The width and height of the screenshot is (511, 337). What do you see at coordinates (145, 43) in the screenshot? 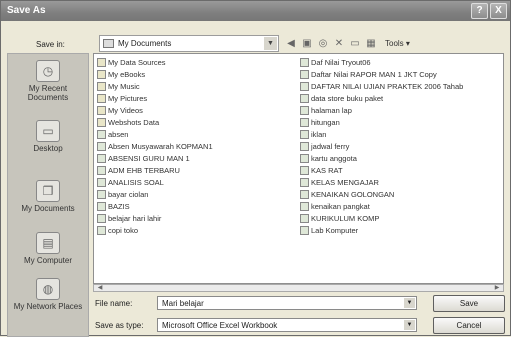
I see `save-in-value: My Documents` at bounding box center [145, 43].